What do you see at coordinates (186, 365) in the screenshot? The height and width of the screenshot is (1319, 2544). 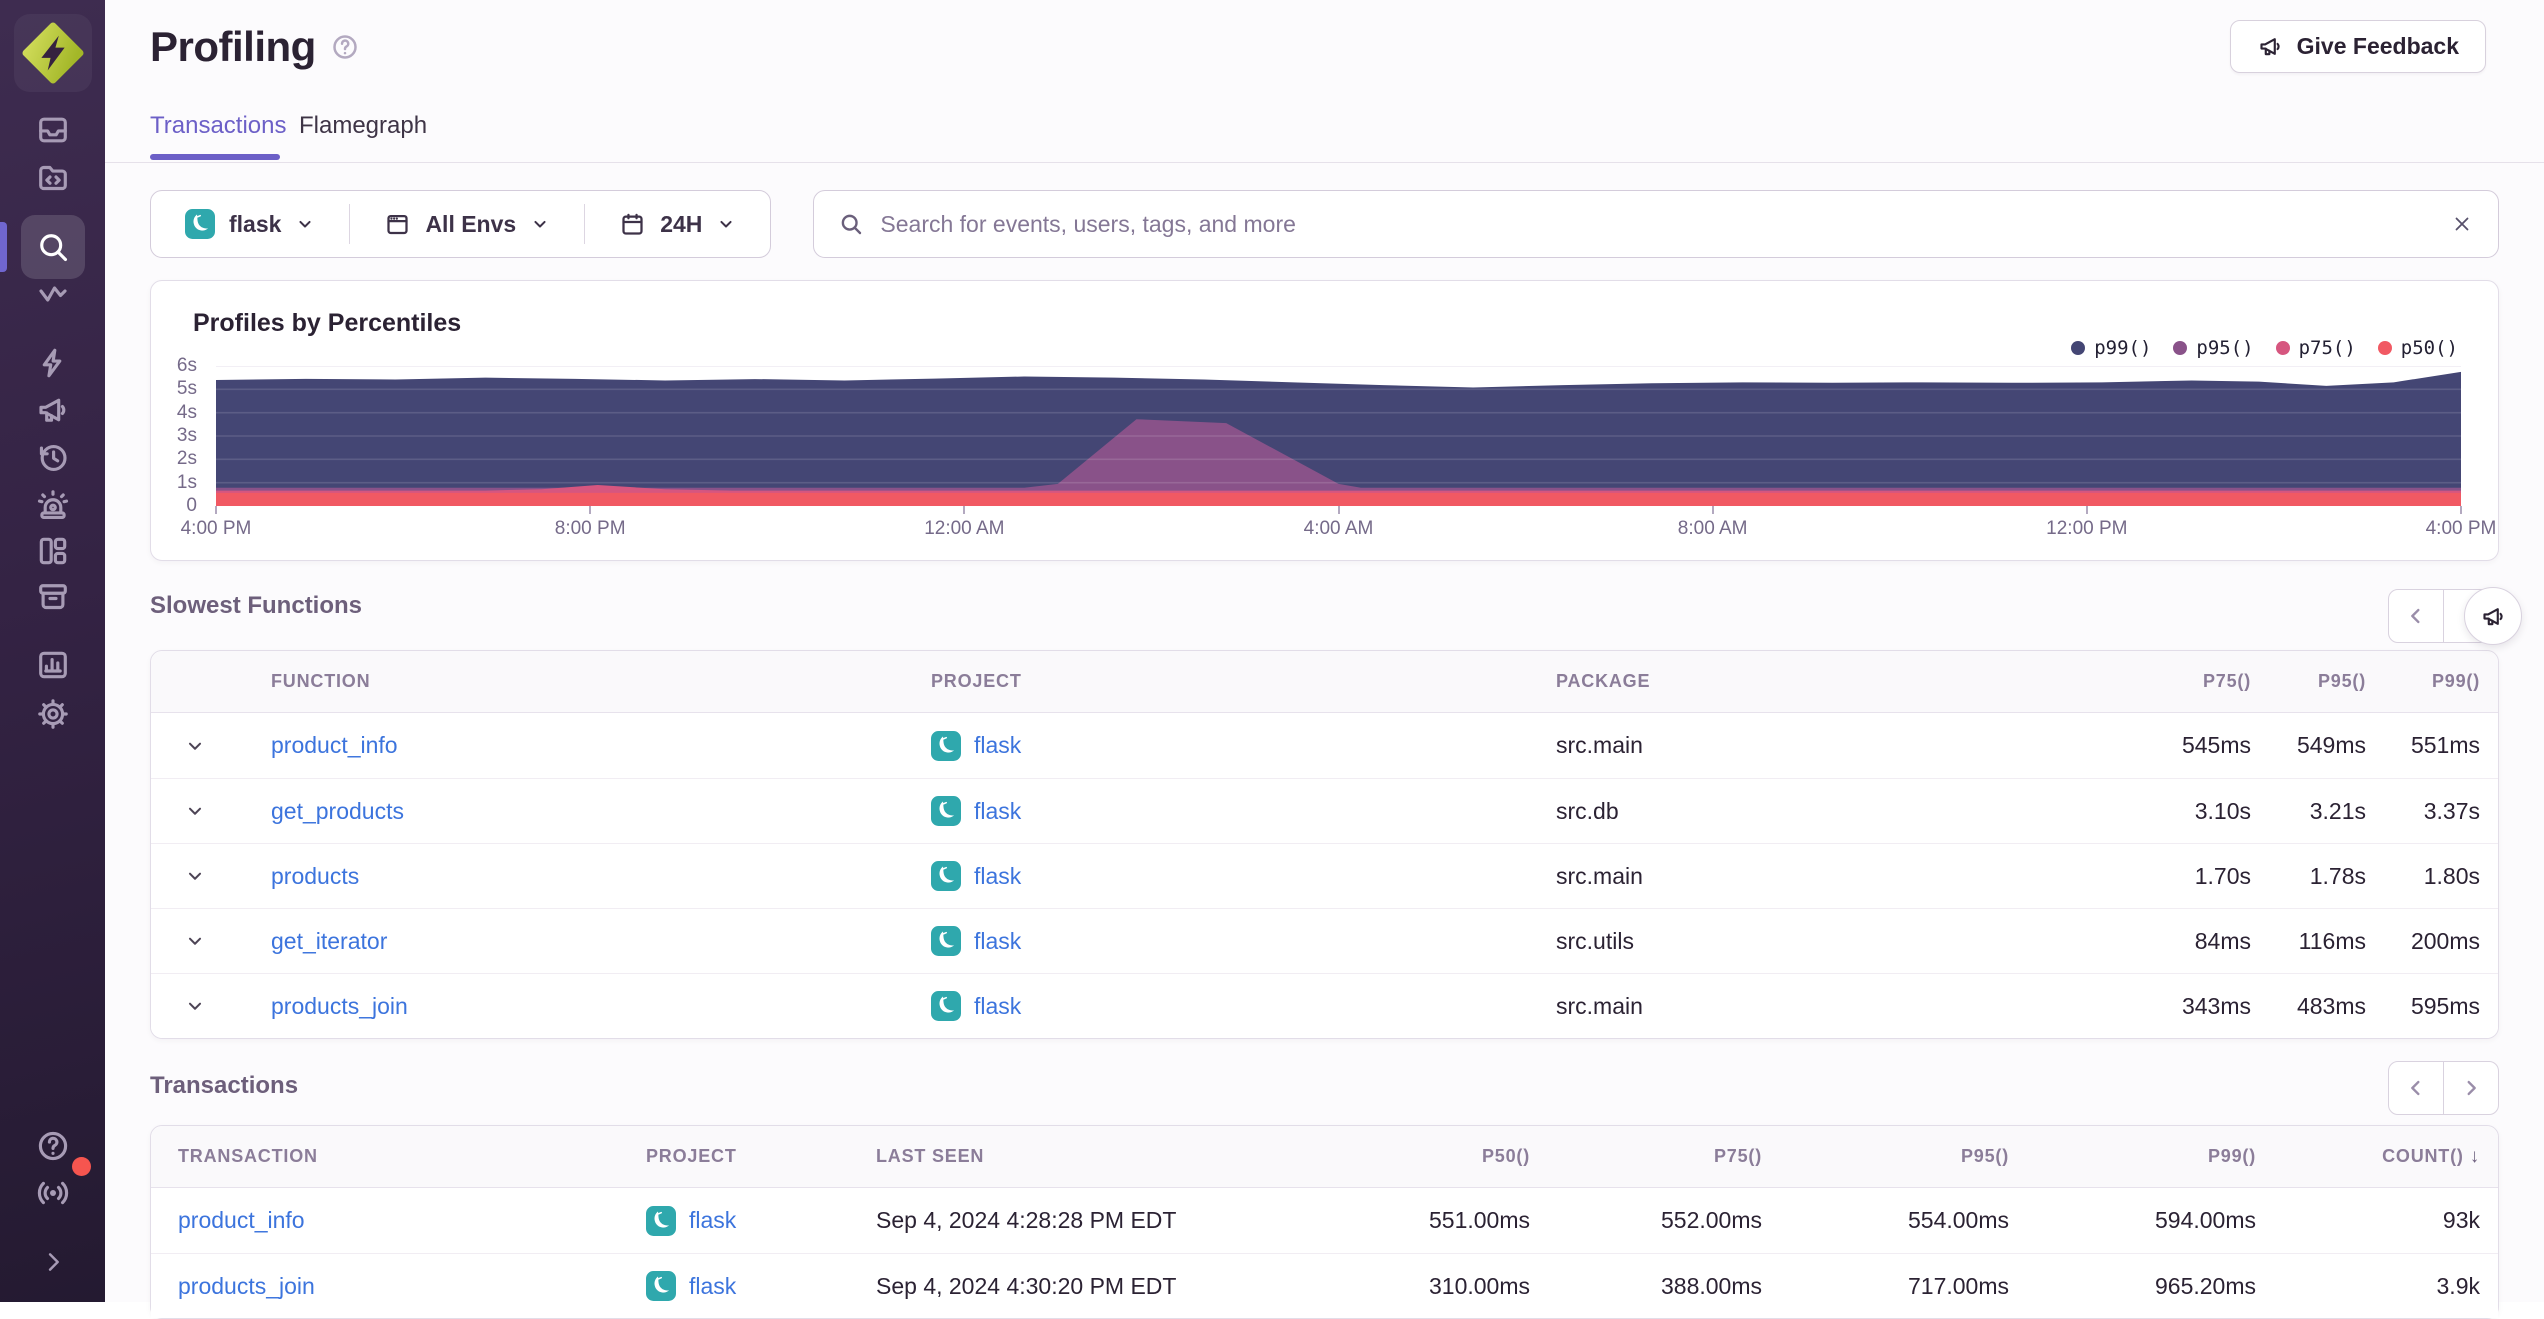 I see `y-axis-label: 6s` at bounding box center [186, 365].